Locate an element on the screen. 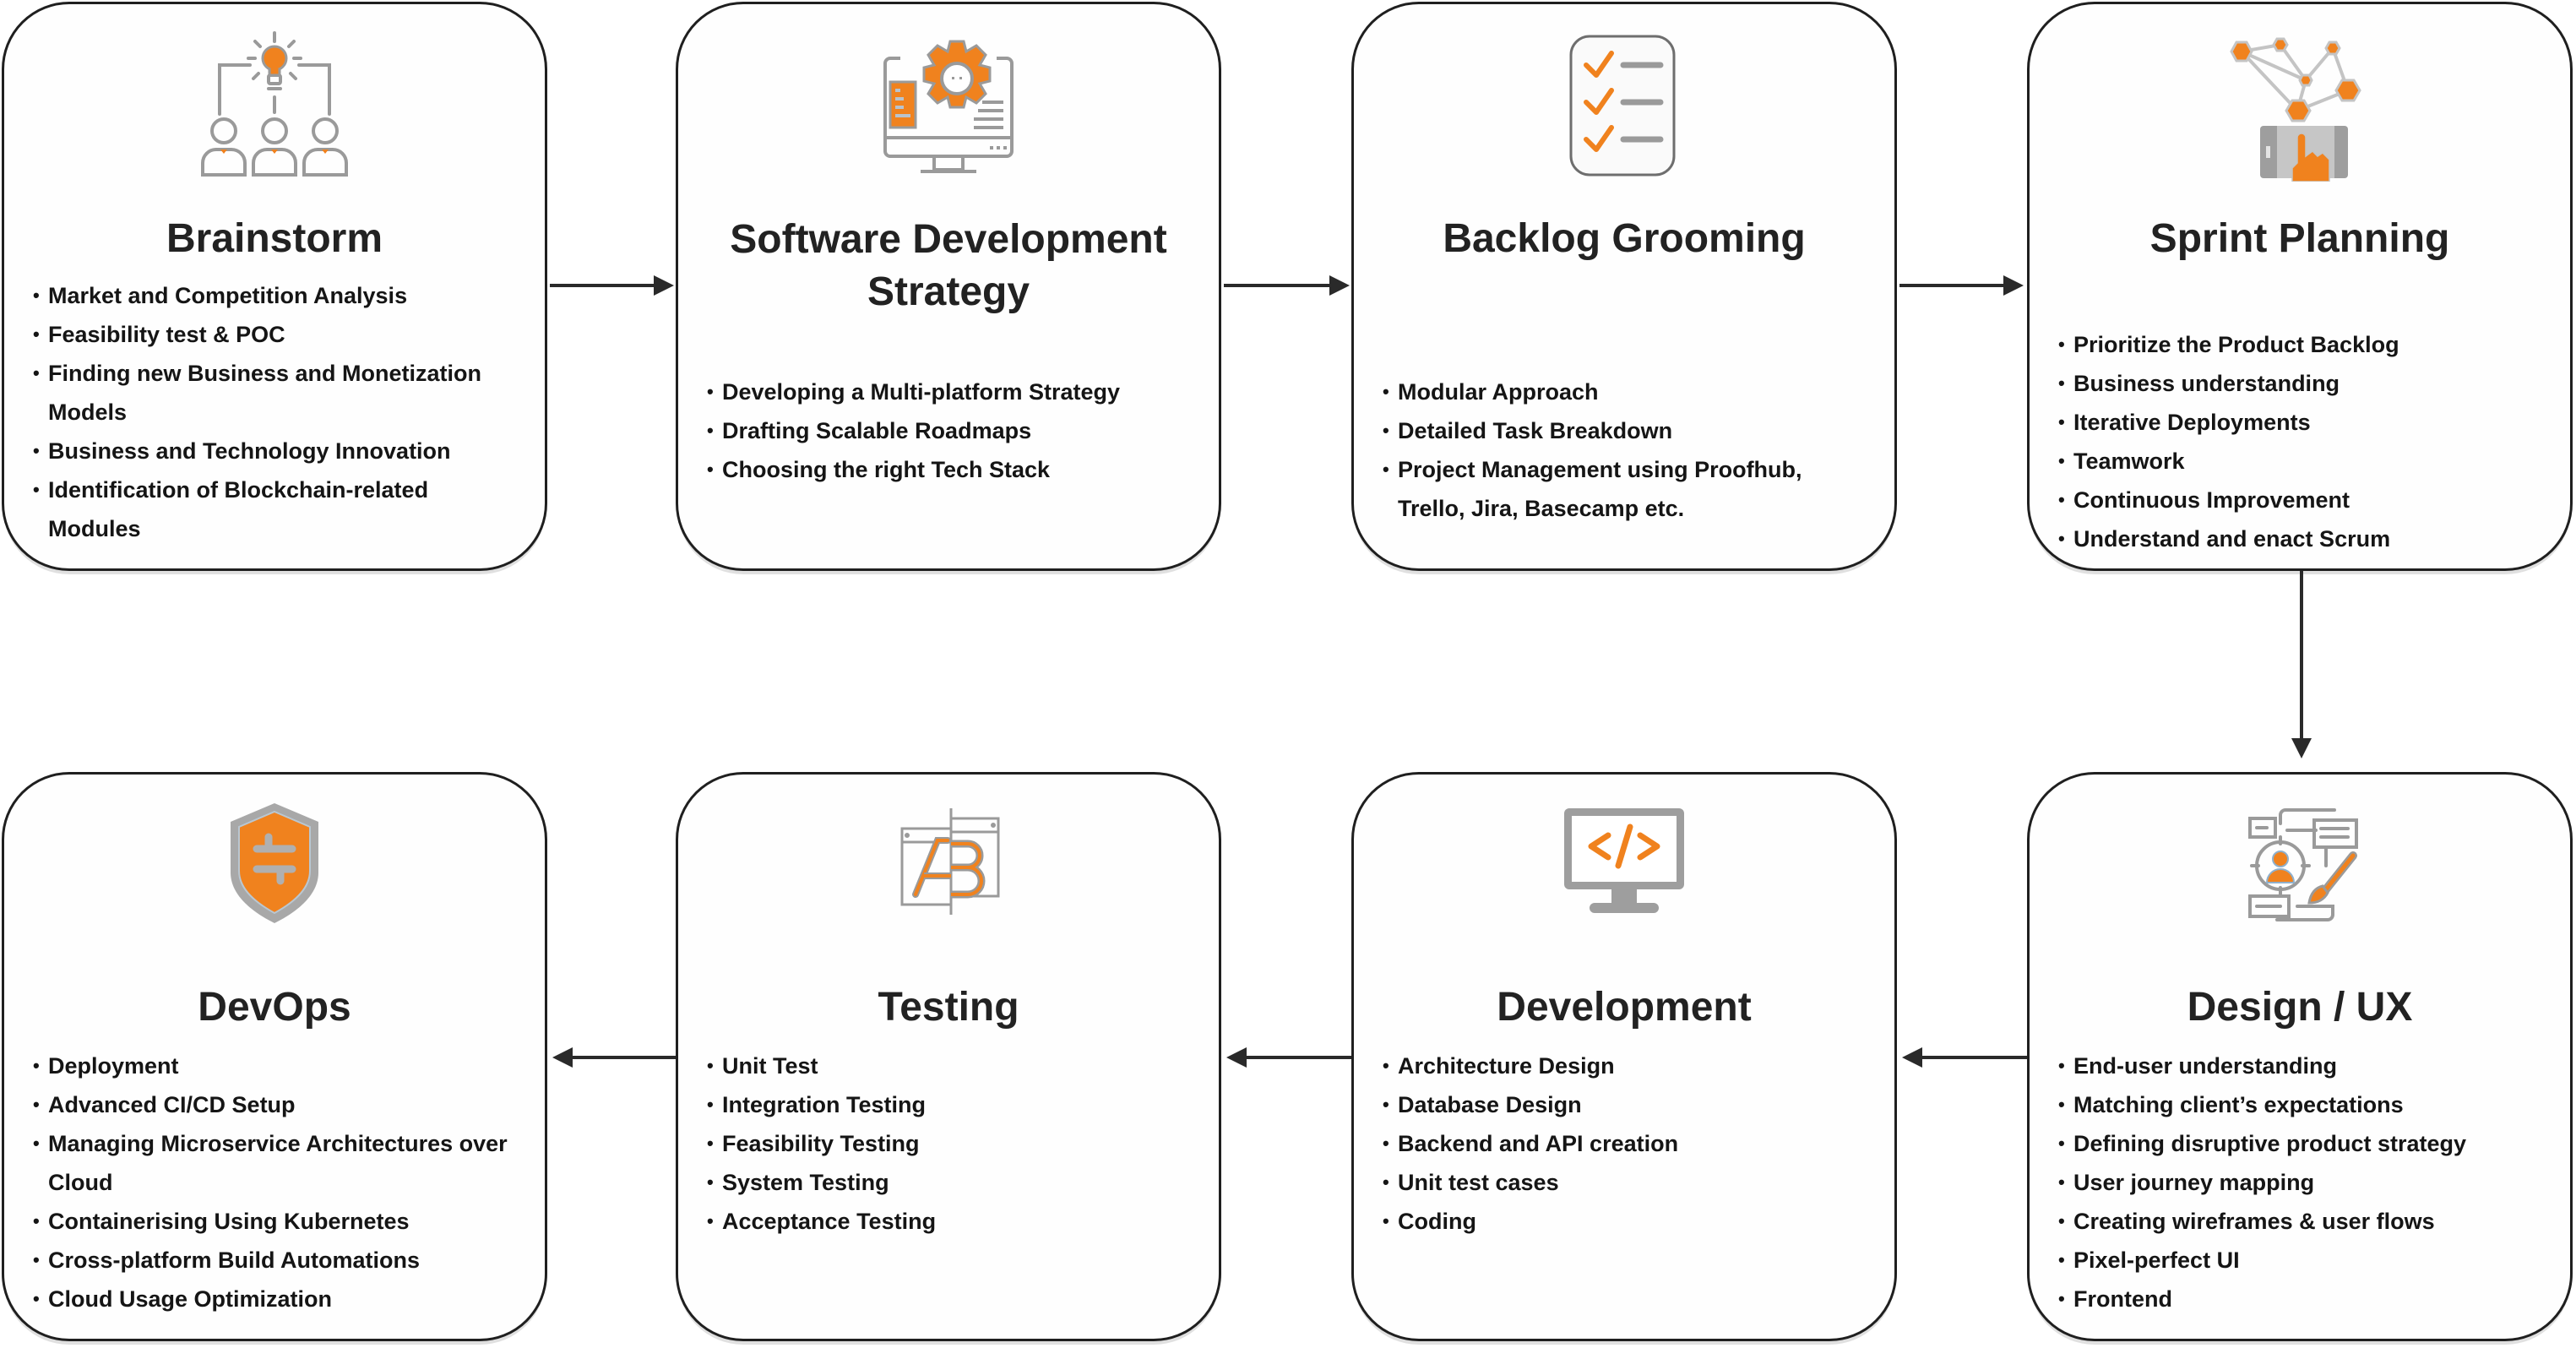 The height and width of the screenshot is (1348, 2576). arrow-strategy-to-backlog is located at coordinates (1287, 285).